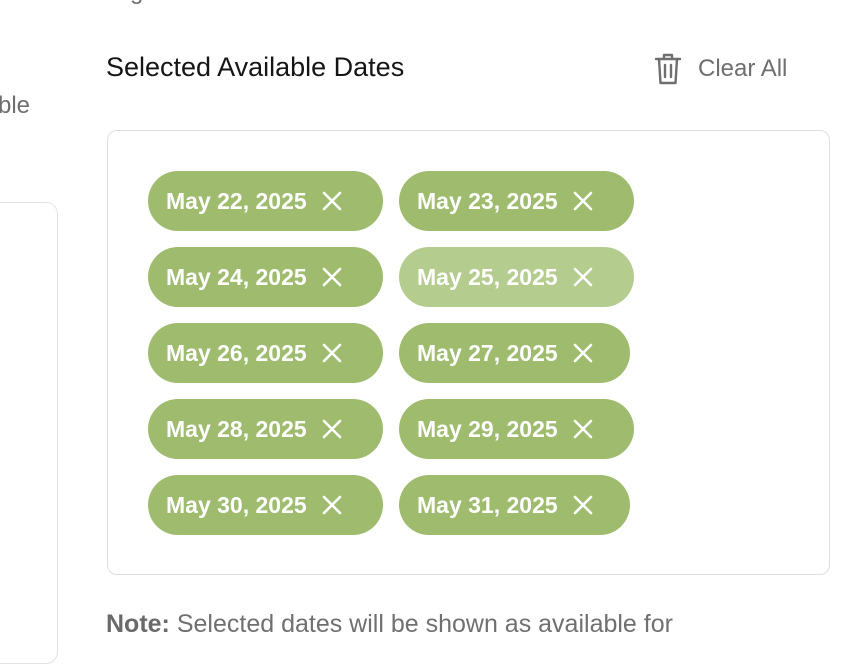  I want to click on note-label: Note:, so click(138, 624).